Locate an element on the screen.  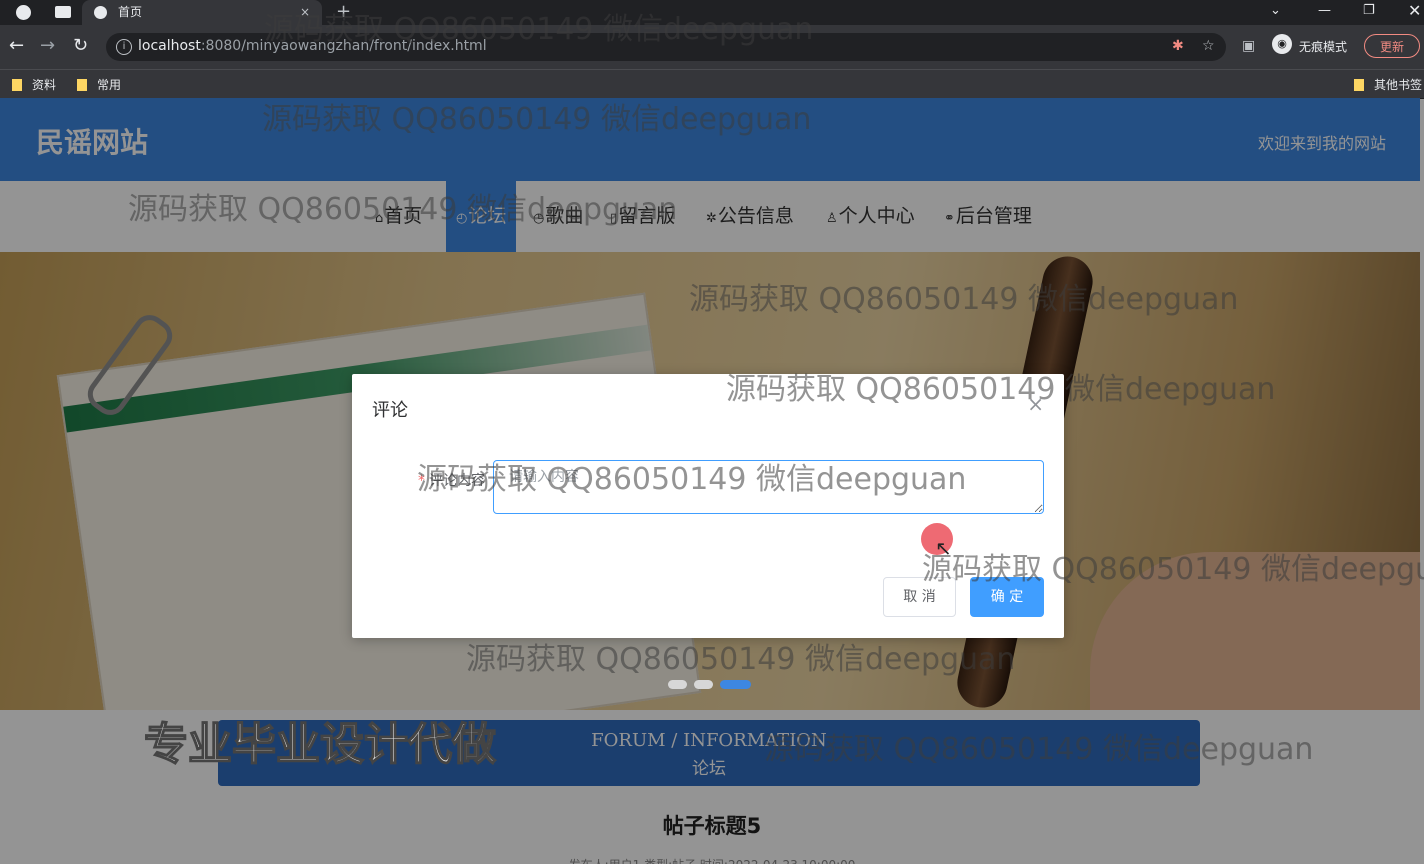
bookmark-label: 常用 is located at coordinates (109, 85).